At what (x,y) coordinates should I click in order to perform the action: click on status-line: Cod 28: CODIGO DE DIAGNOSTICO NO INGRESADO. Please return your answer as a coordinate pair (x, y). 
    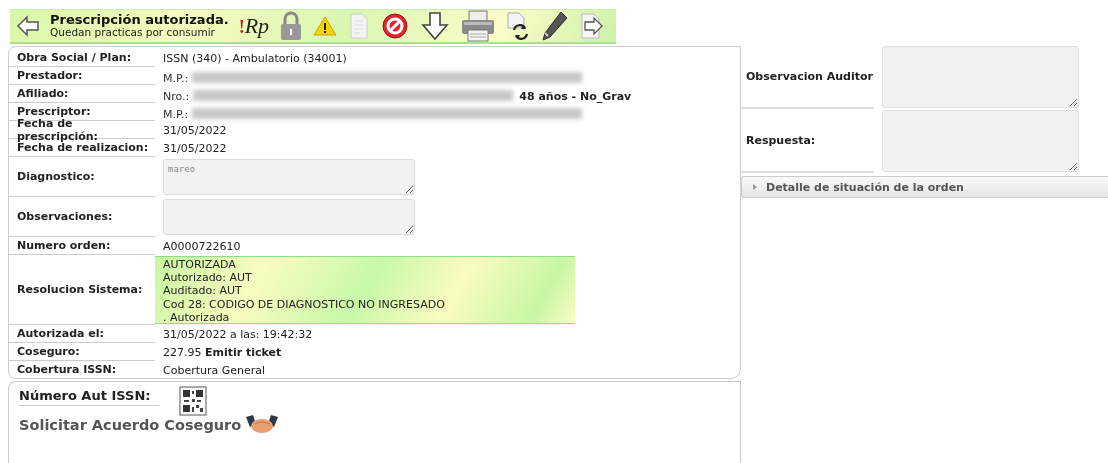
    Looking at the image, I should click on (304, 304).